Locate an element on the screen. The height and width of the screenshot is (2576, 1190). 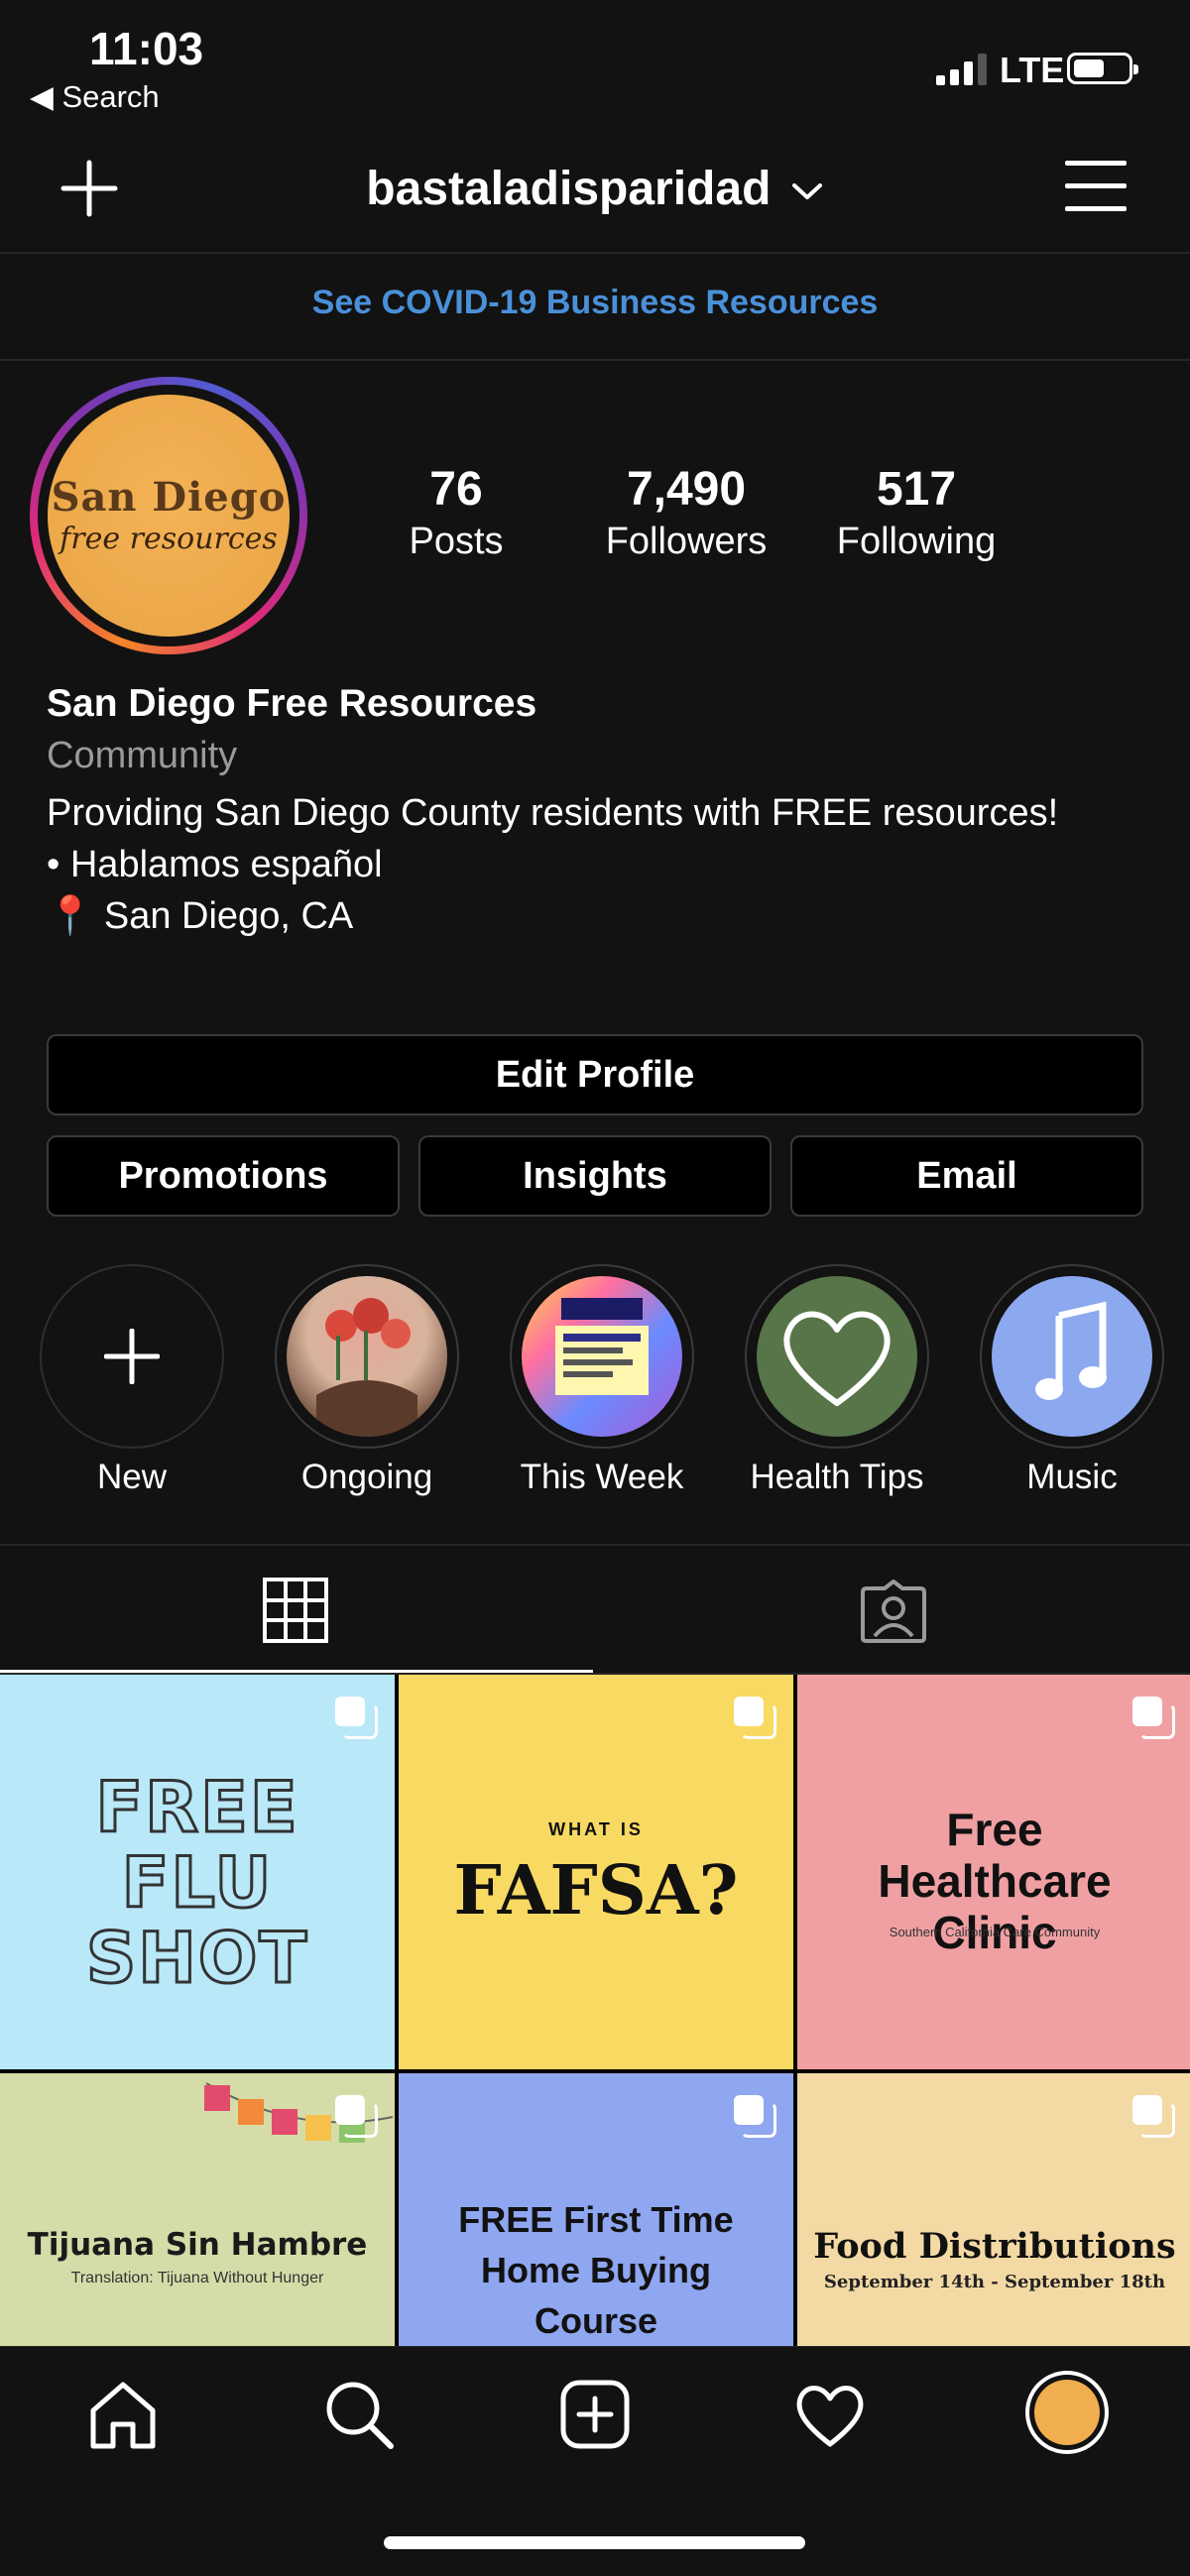
post-subtitle: Southern California Care Community is located at coordinates (995, 1932).